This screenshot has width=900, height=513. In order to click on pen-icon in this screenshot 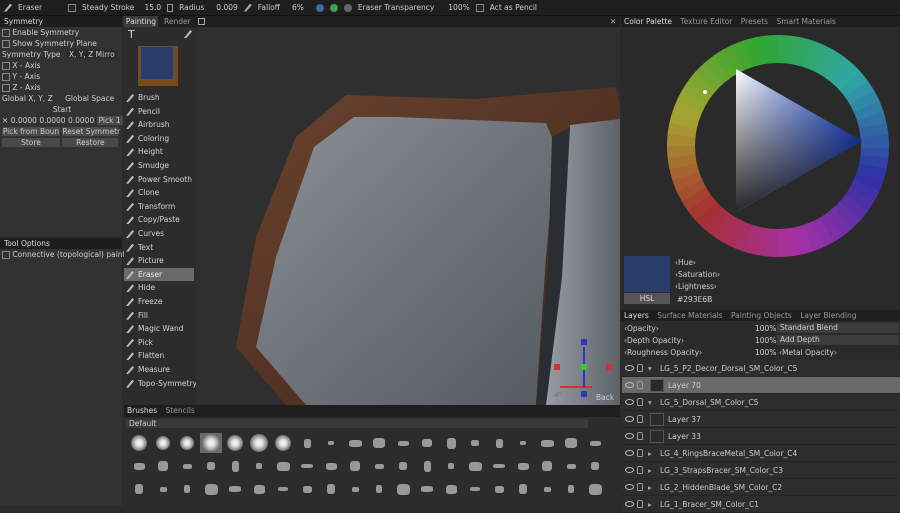, I will do `click(247, 7)`.